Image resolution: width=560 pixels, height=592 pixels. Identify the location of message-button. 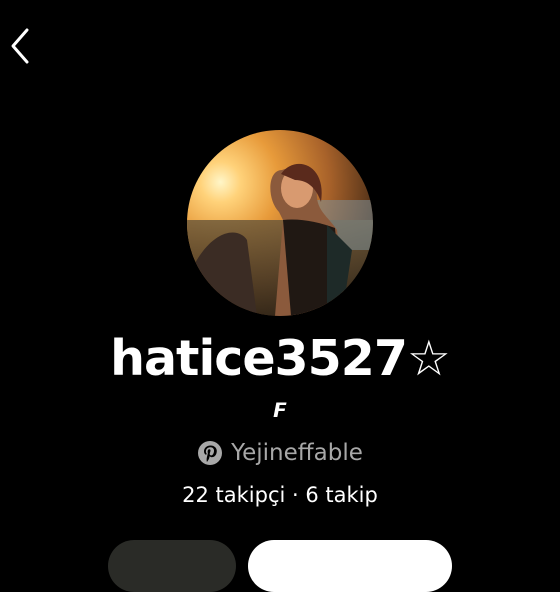
(172, 566).